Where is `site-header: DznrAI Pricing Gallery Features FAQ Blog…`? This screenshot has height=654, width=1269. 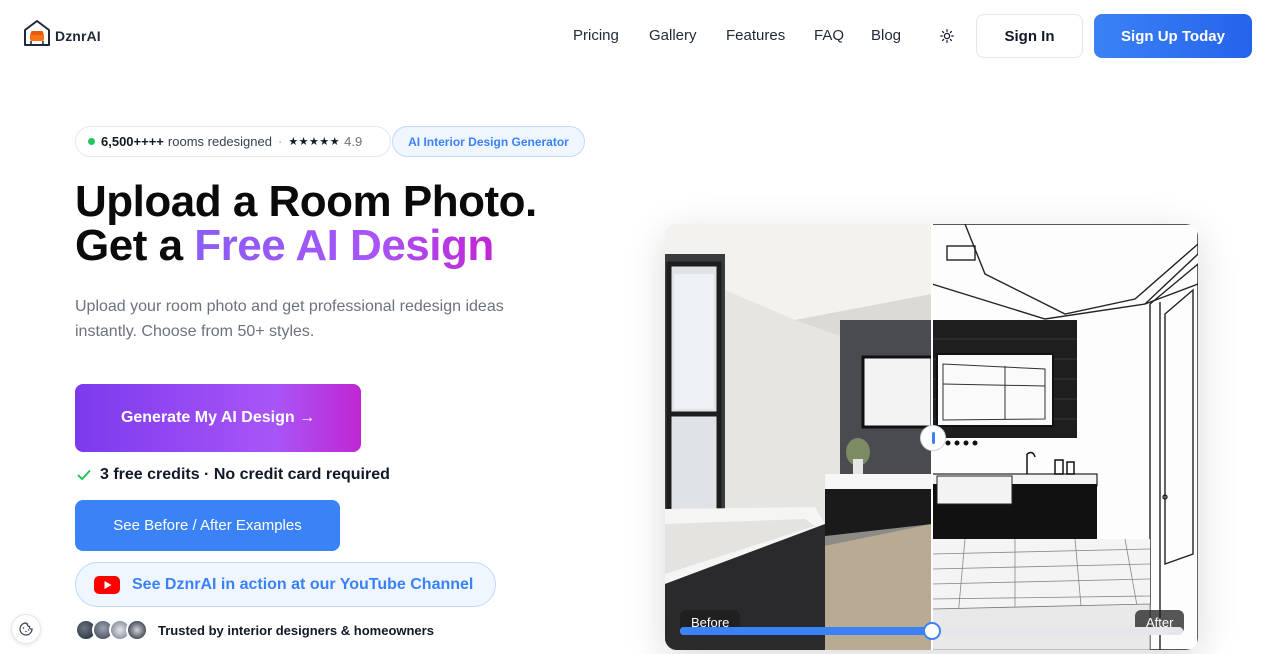 site-header: DznrAI Pricing Gallery Features FAQ Blog… is located at coordinates (634, 36).